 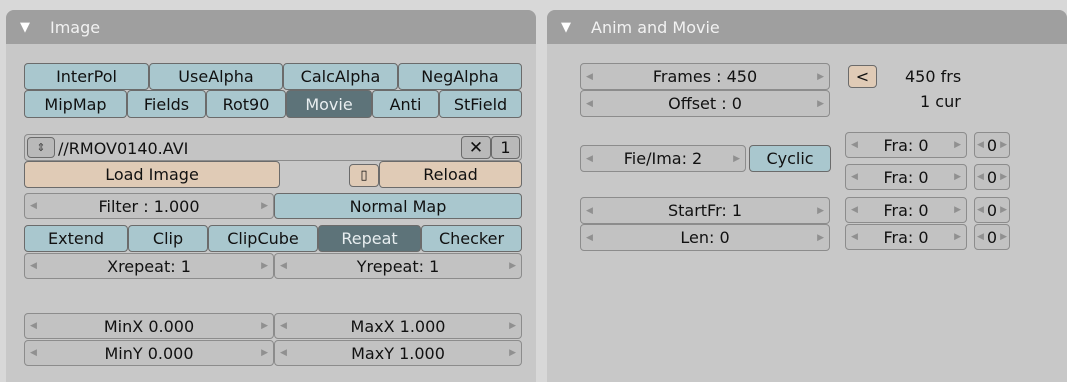 What do you see at coordinates (460, 76) in the screenshot?
I see `negalpha-toggle: NegAlpha` at bounding box center [460, 76].